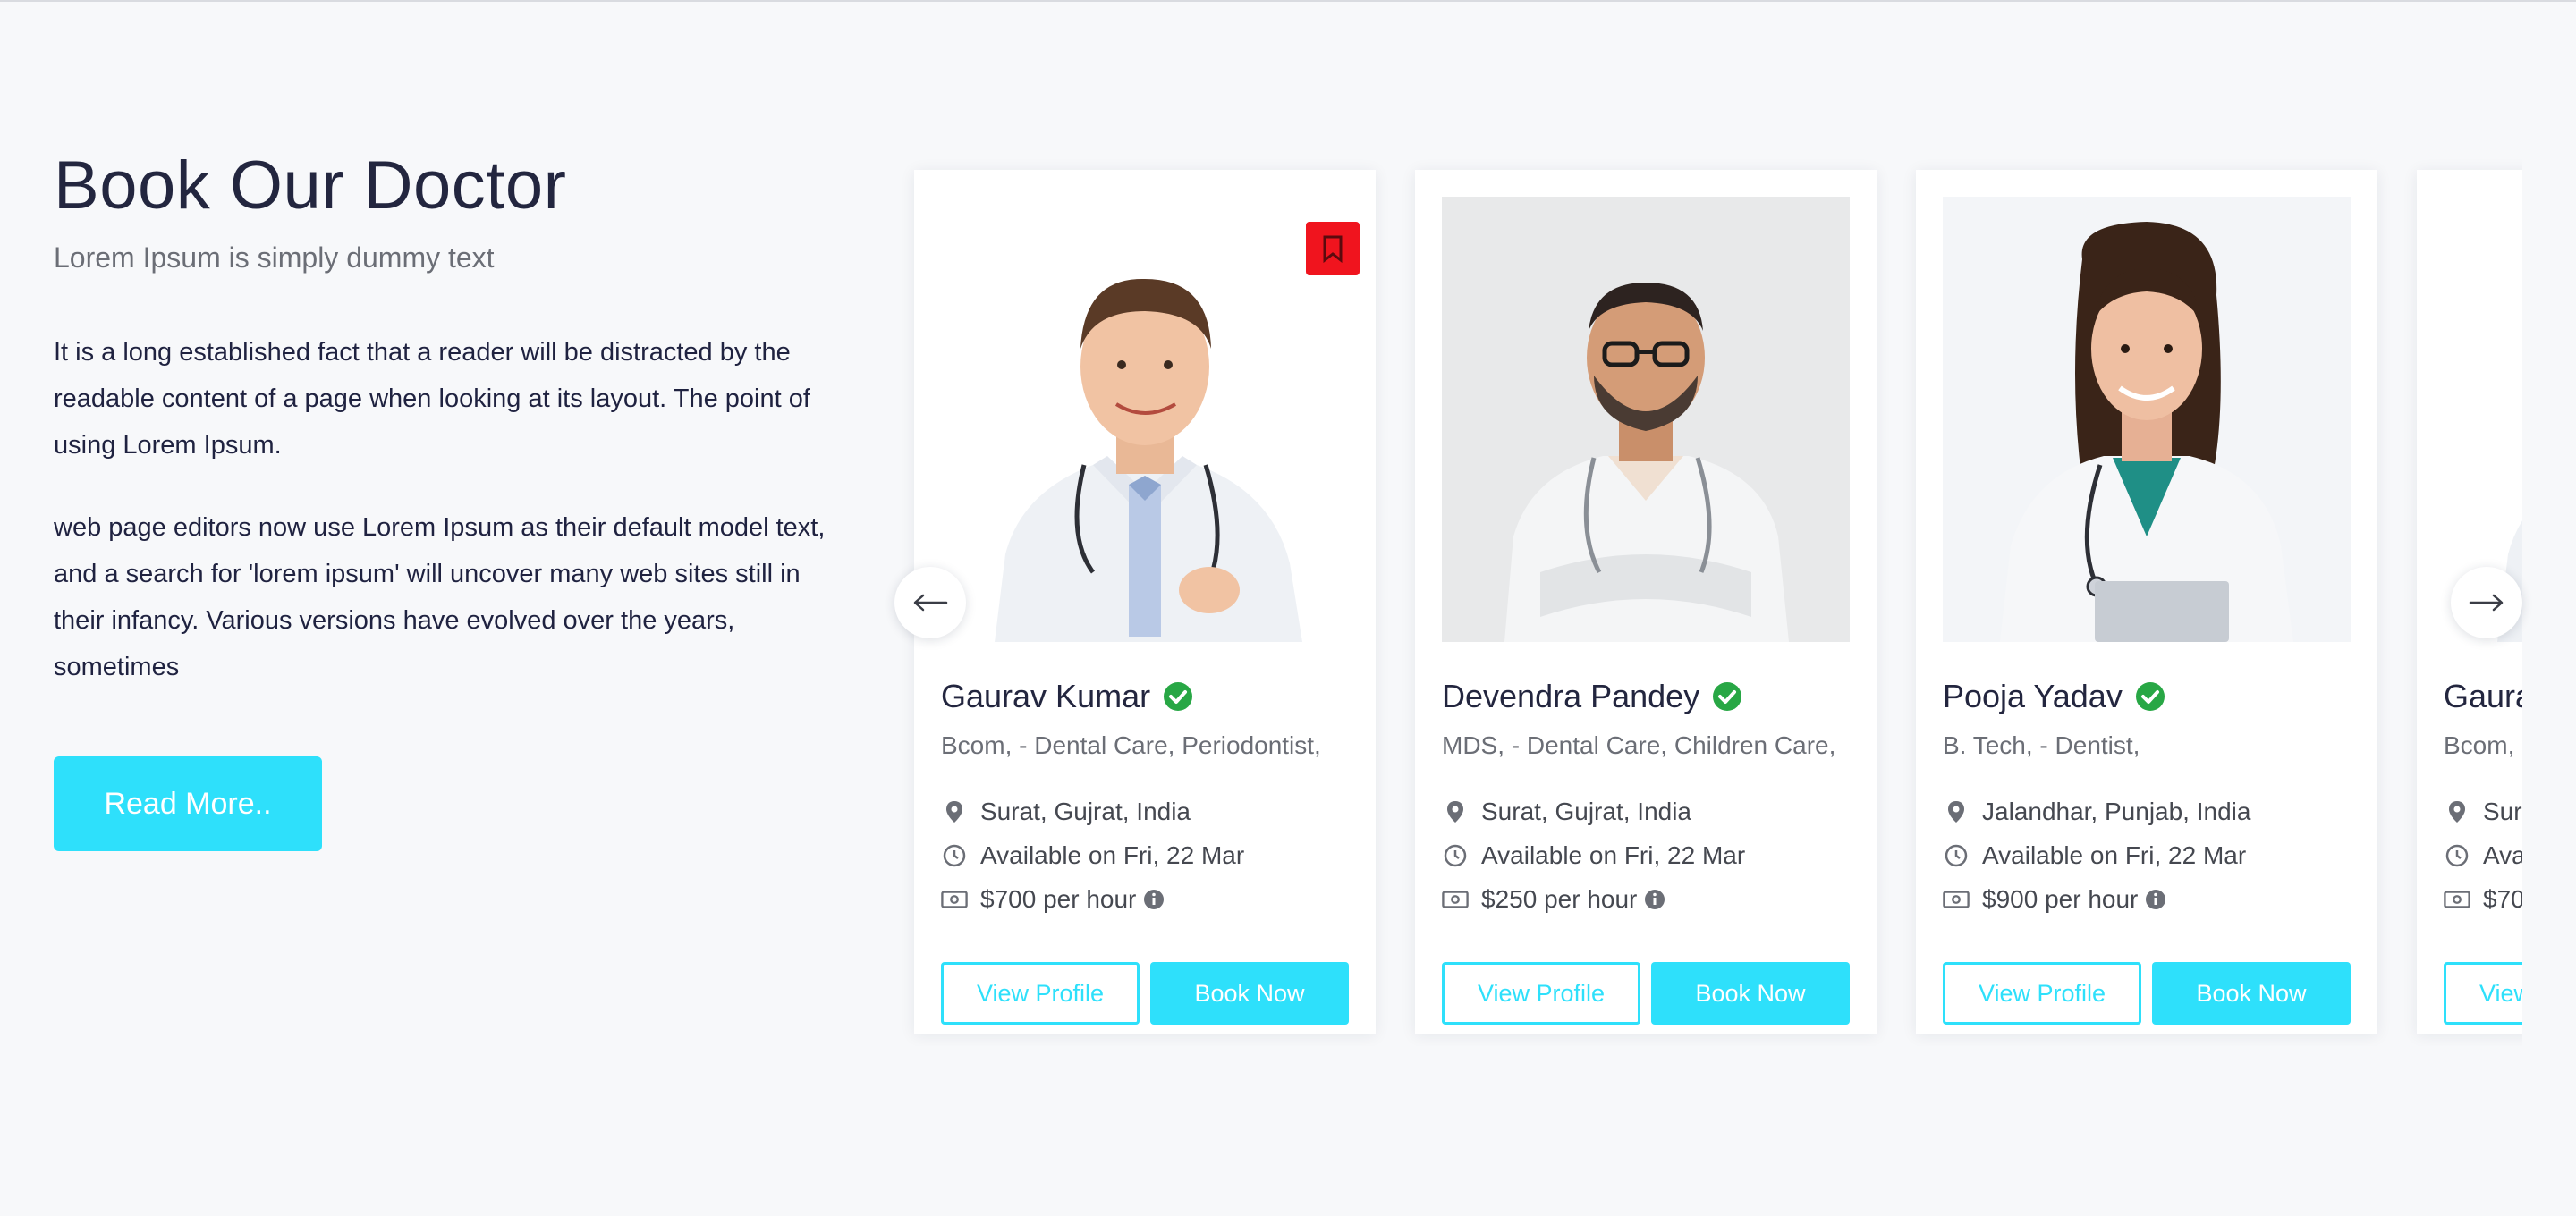 The width and height of the screenshot is (2576, 1216). I want to click on doctor-location: Jalandhar, Punjab, India, so click(2096, 812).